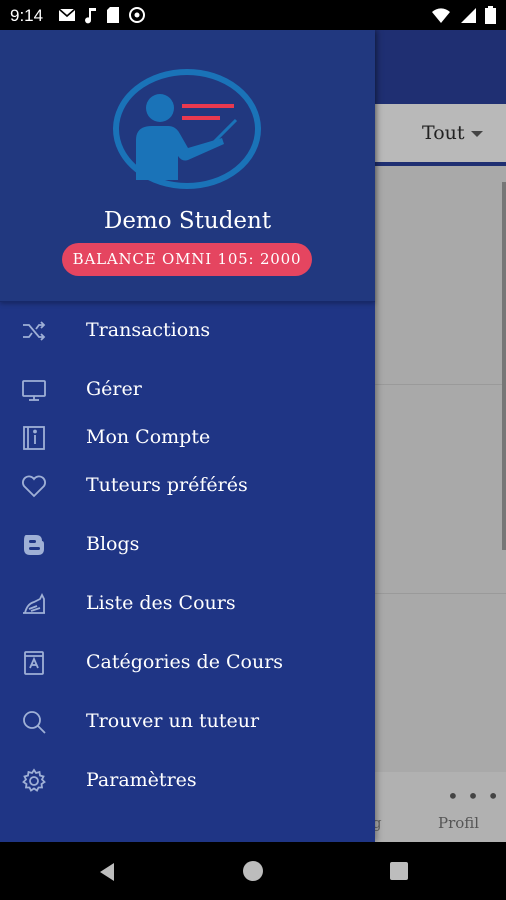 The height and width of the screenshot is (900, 506). Describe the element at coordinates (187, 221) in the screenshot. I see `user-name: Demo Student` at that location.